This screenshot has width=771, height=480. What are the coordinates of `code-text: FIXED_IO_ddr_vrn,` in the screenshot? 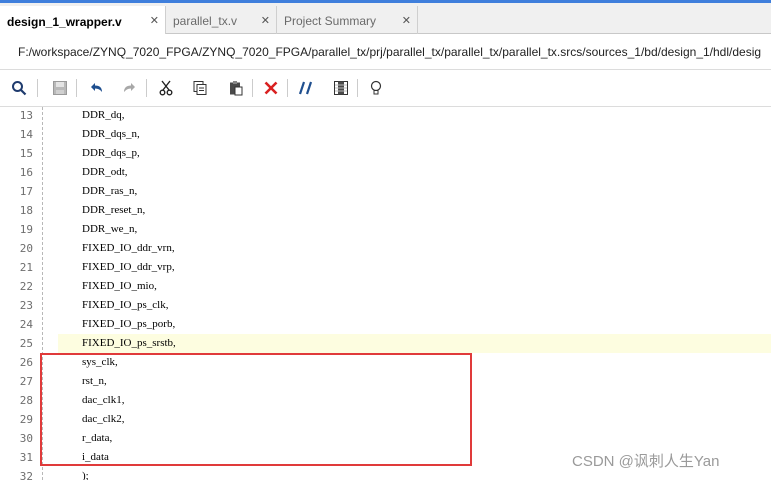 It's located at (128, 248).